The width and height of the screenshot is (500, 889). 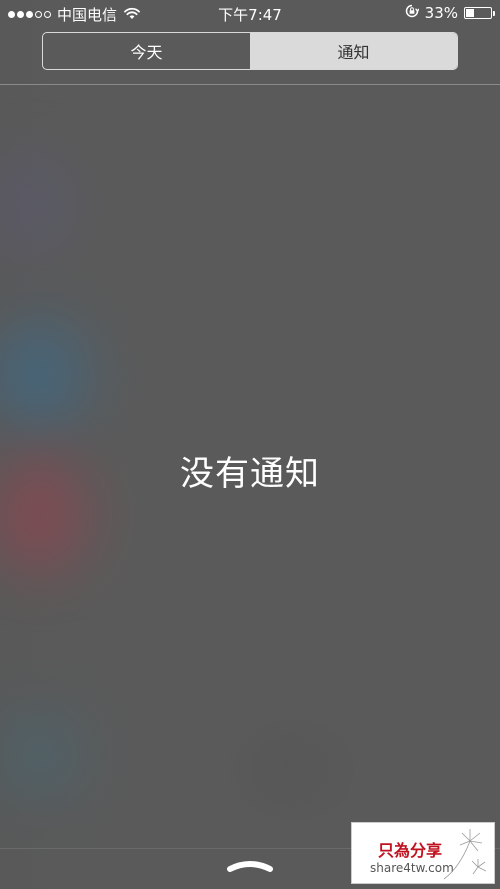 I want to click on status-bar: 中国电信 下午7:47 33%, so click(x=250, y=14).